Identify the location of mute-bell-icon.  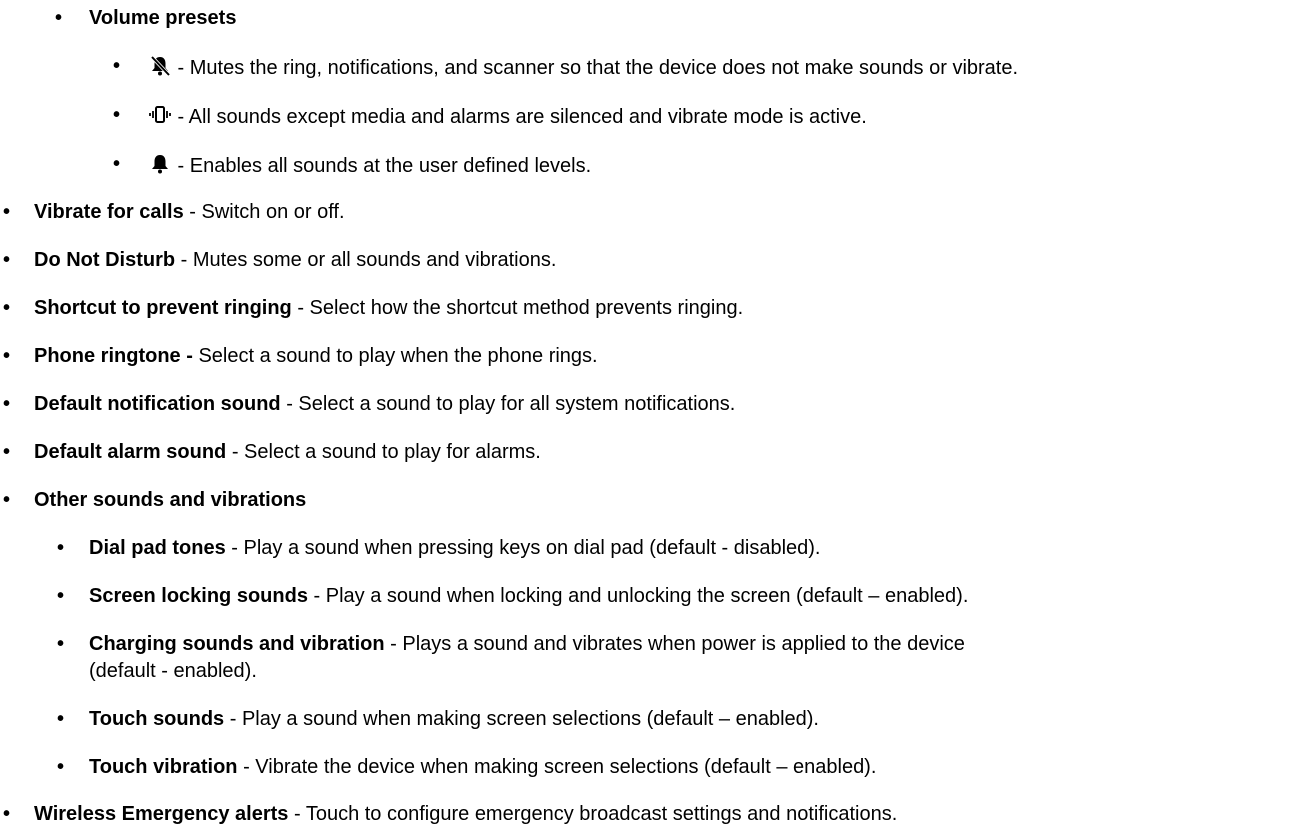
(160, 66).